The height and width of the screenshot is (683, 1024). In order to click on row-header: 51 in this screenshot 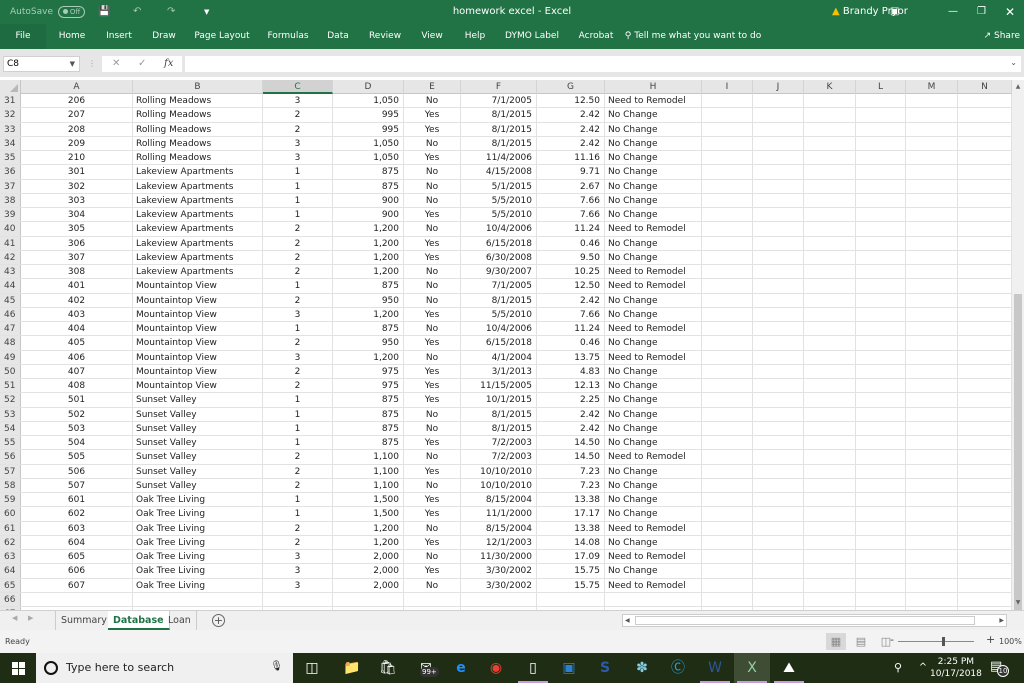, I will do `click(10, 386)`.